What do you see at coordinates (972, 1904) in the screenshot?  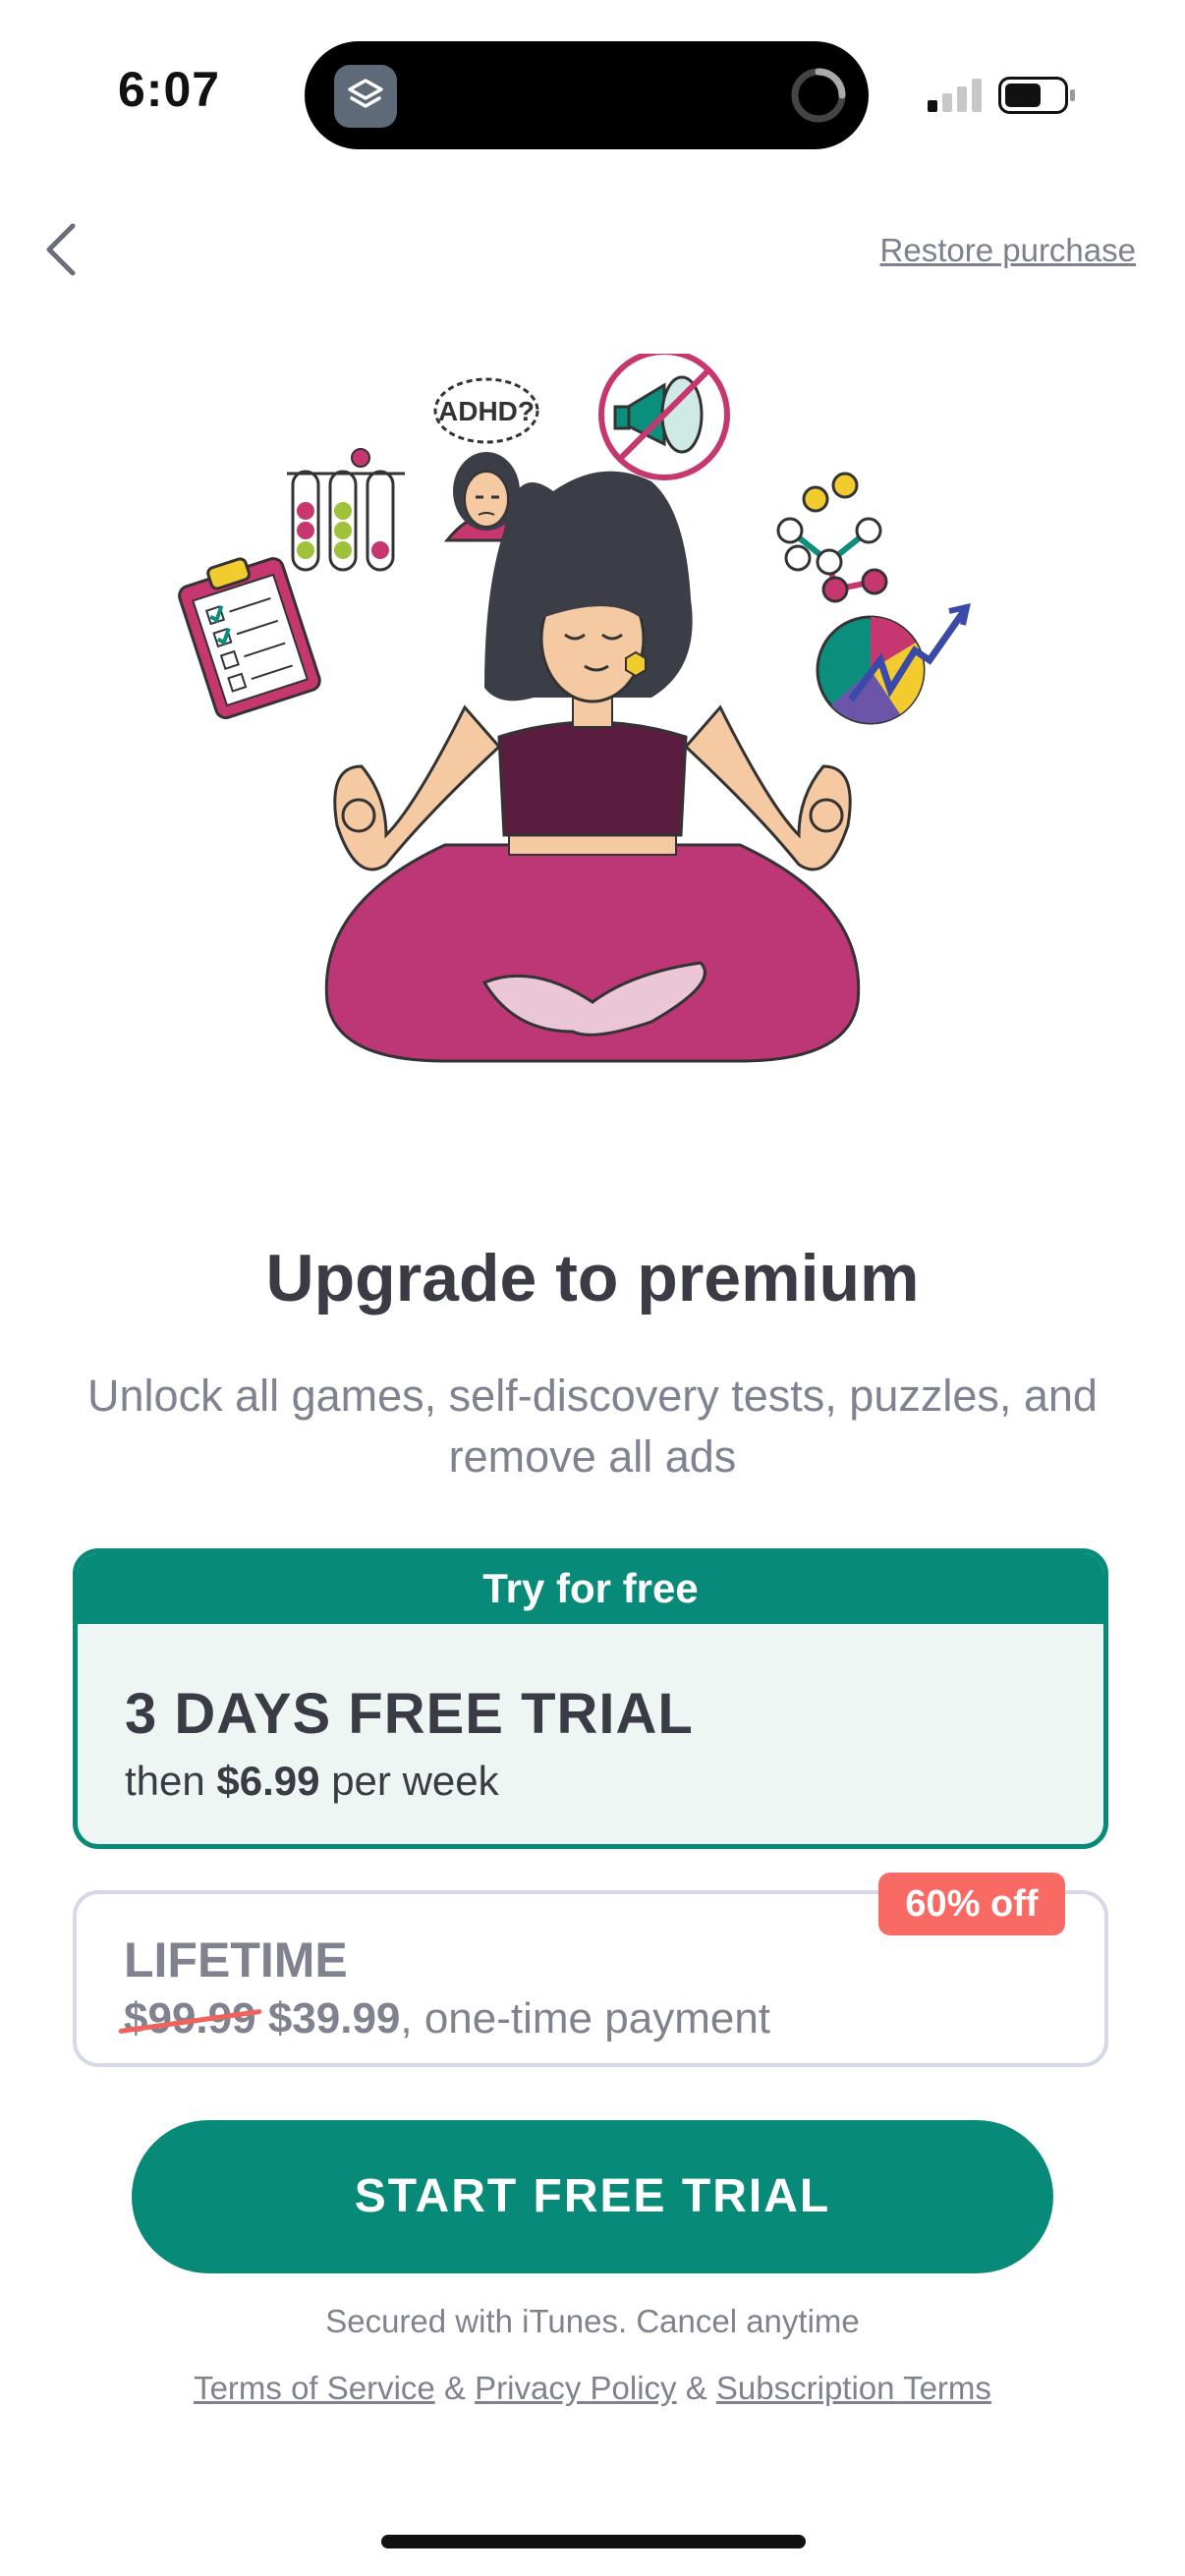 I see `discount-badge: 60% off` at bounding box center [972, 1904].